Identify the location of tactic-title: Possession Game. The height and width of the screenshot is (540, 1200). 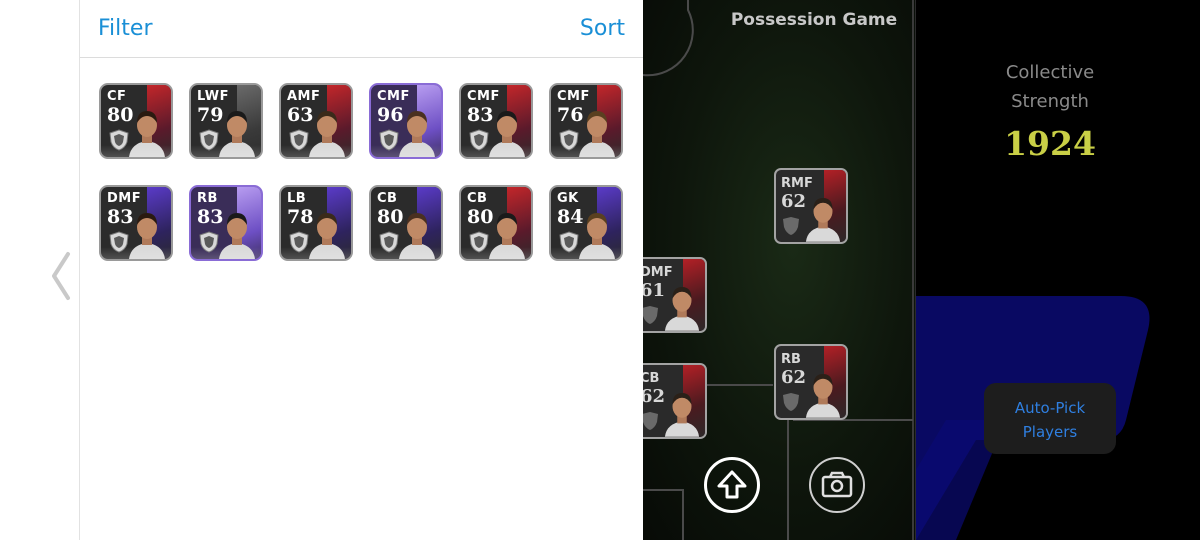
(814, 20).